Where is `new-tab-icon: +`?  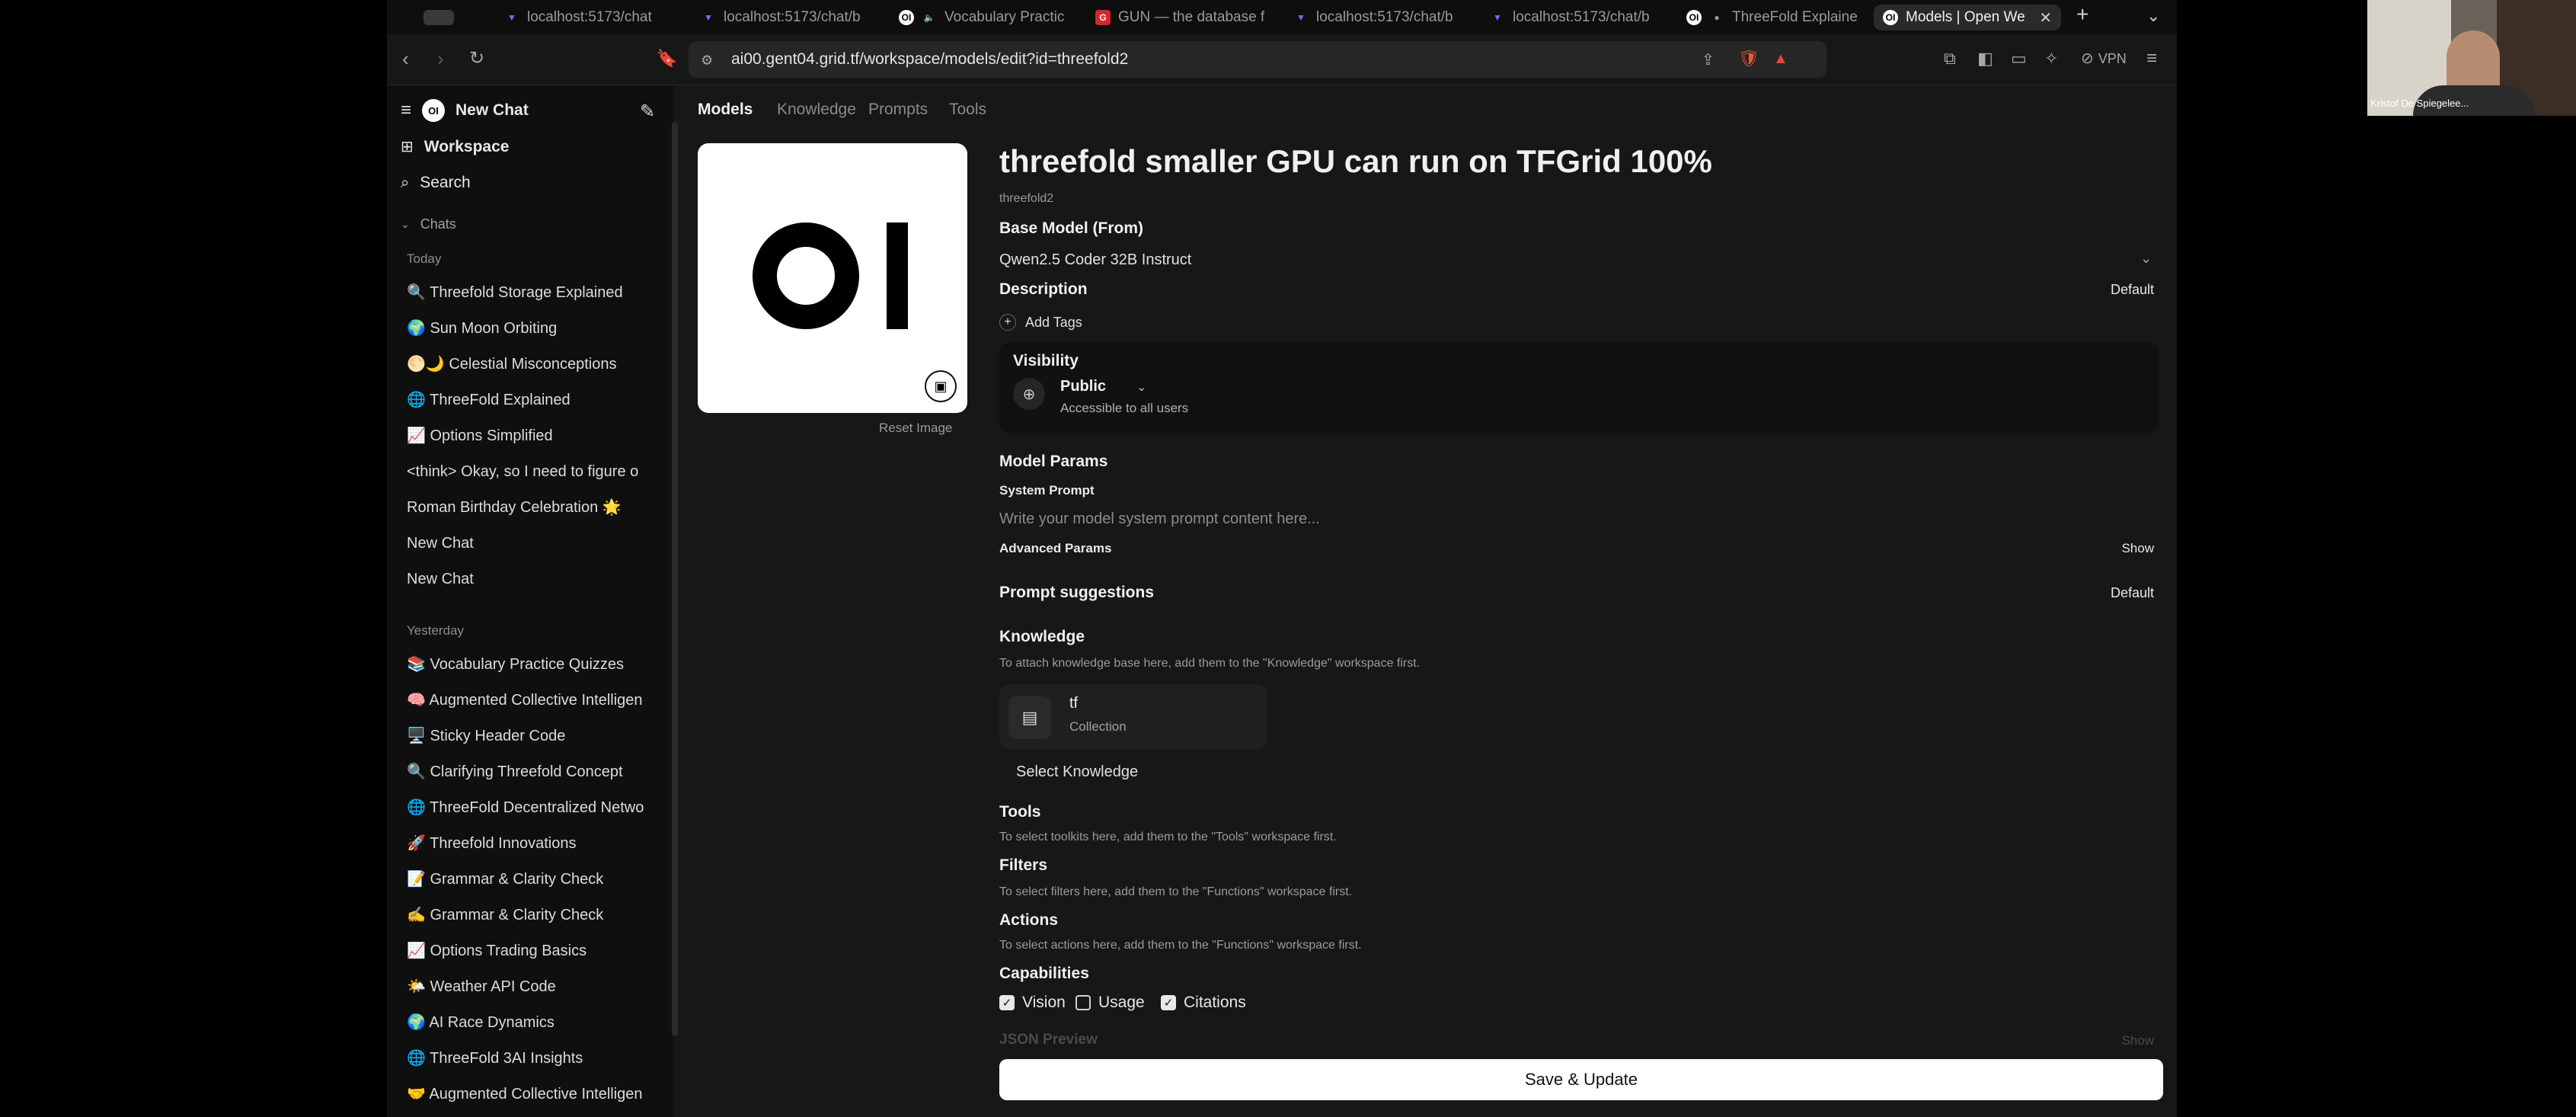
new-tab-icon: + is located at coordinates (2082, 14).